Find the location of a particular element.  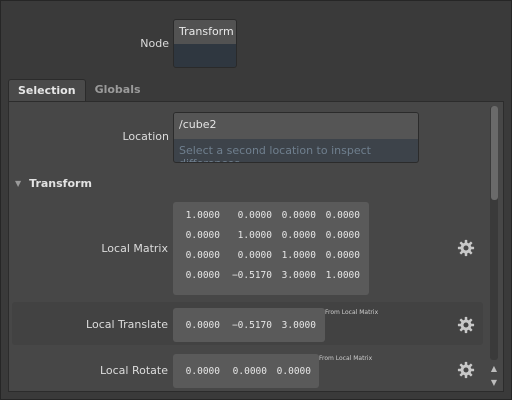

matrix-row: 1.0000 0.0000 0.0000 0.0000 is located at coordinates (271, 220).